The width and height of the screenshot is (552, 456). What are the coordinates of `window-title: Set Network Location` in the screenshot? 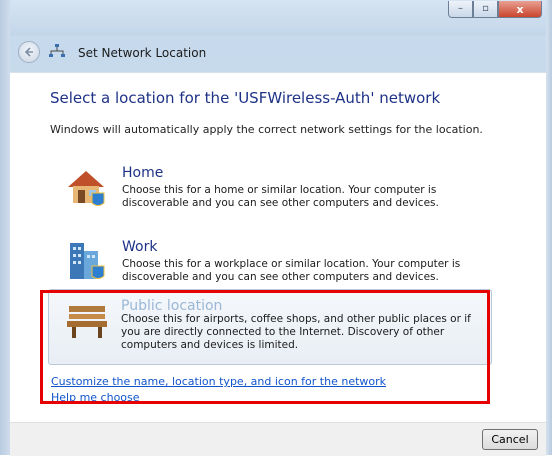 It's located at (142, 53).